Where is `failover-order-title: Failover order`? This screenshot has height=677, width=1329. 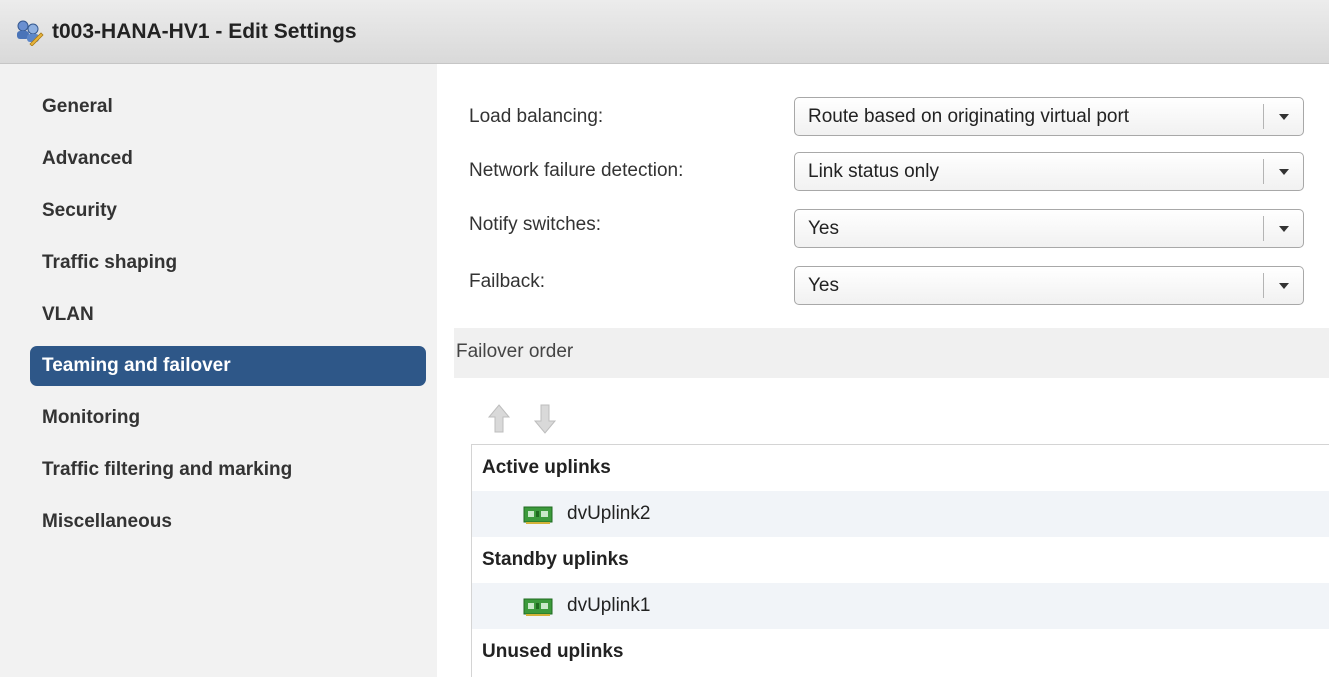 failover-order-title: Failover order is located at coordinates (515, 351).